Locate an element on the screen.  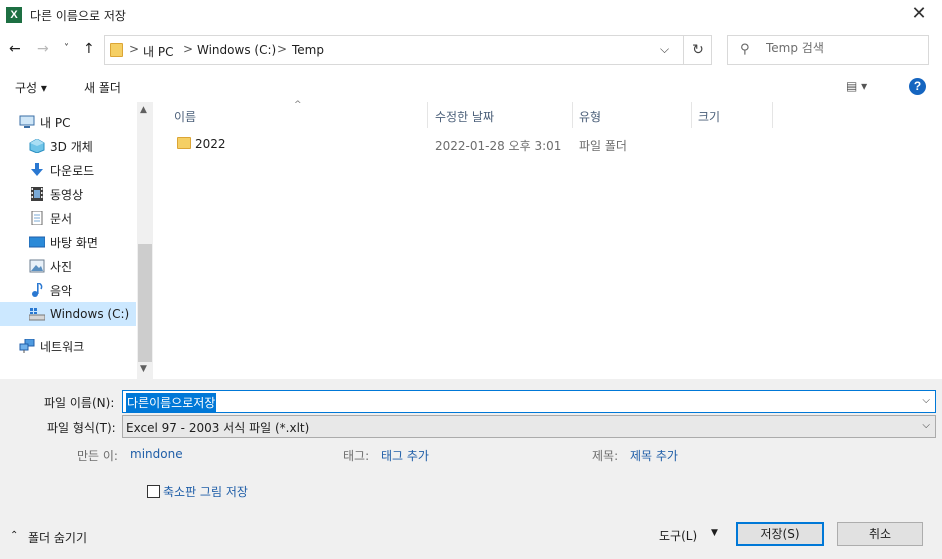
breadcrumb-temp: Temp is located at coordinates (308, 50).